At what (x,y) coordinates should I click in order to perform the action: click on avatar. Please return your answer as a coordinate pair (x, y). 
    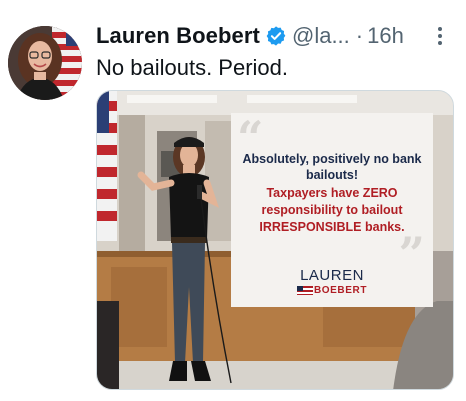
    Looking at the image, I should click on (45, 63).